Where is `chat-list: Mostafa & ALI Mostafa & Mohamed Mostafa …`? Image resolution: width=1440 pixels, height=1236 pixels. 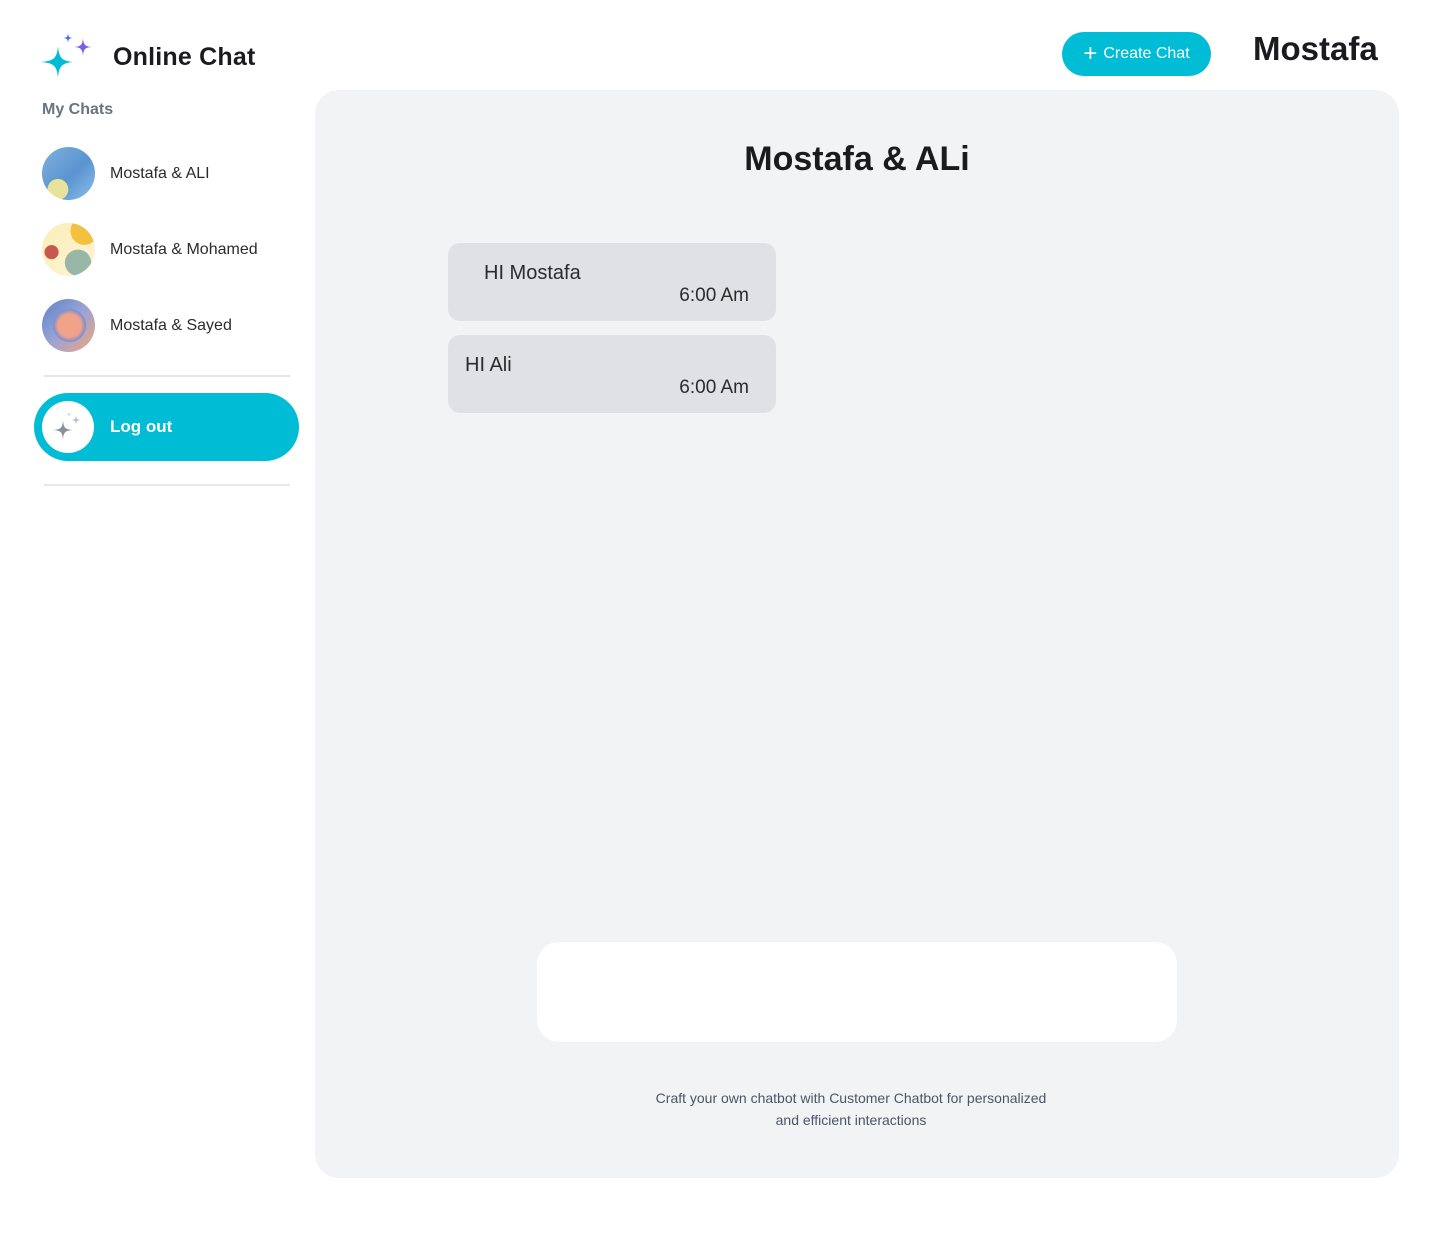
chat-list: Mostafa & ALI Mostafa & Mohamed Mostafa … is located at coordinates (167, 261).